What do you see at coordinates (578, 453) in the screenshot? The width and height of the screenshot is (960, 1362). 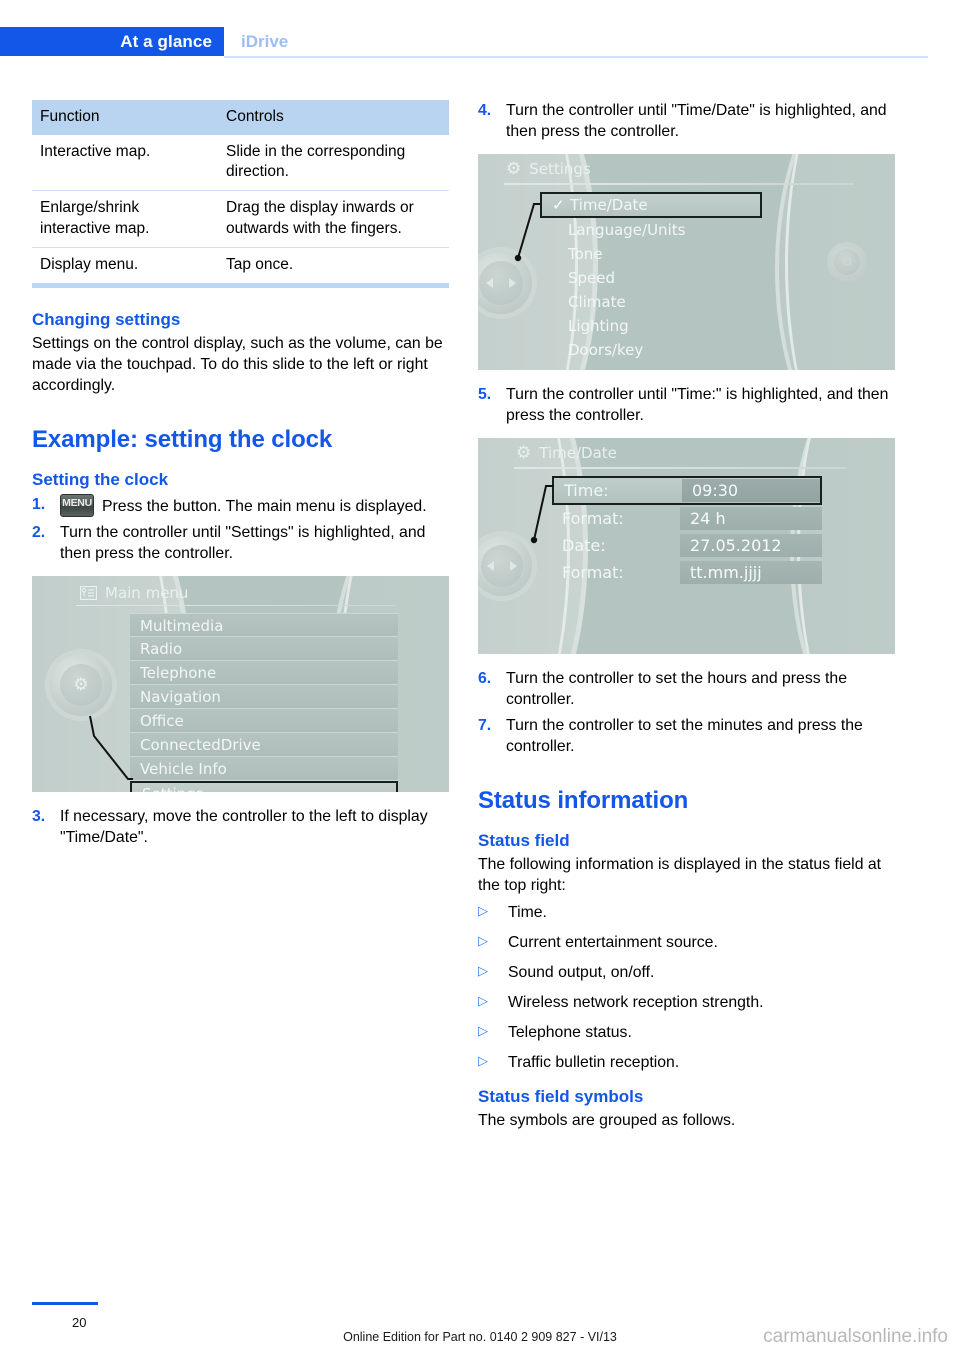 I see `screen-title: Time/Date` at bounding box center [578, 453].